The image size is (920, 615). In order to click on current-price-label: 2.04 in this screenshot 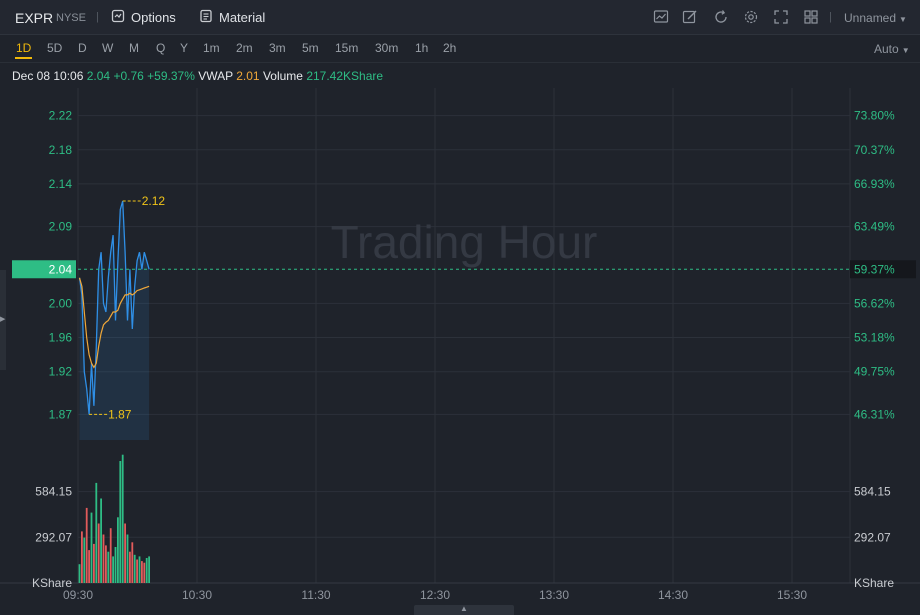, I will do `click(61, 269)`.